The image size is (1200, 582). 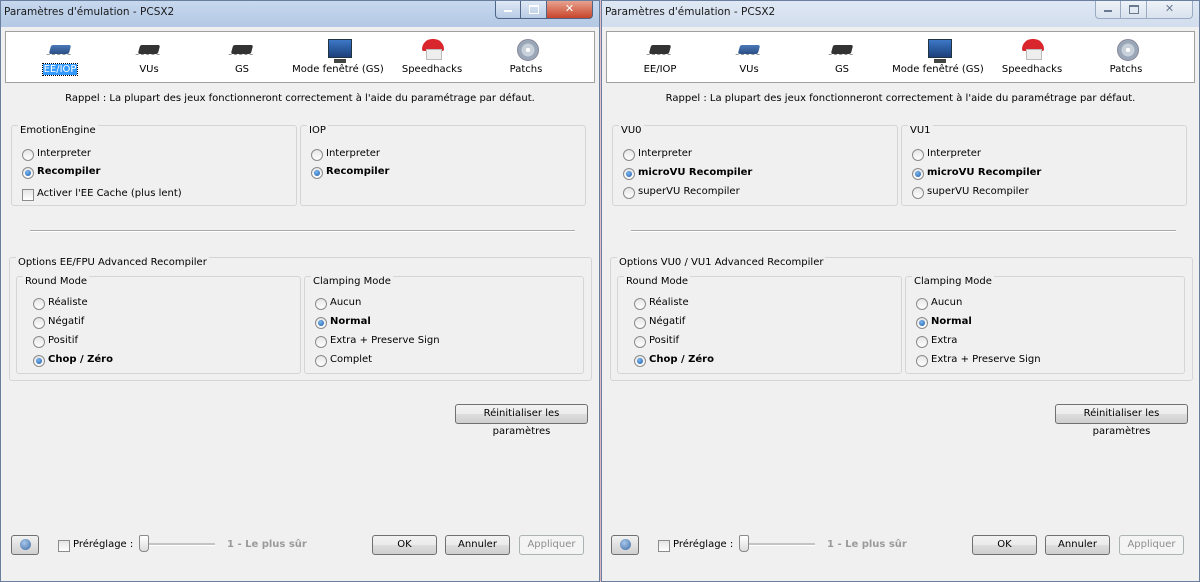 What do you see at coordinates (109, 193) in the screenshot?
I see `checkbox-label: Activer l'EE Cache (plus lent)` at bounding box center [109, 193].